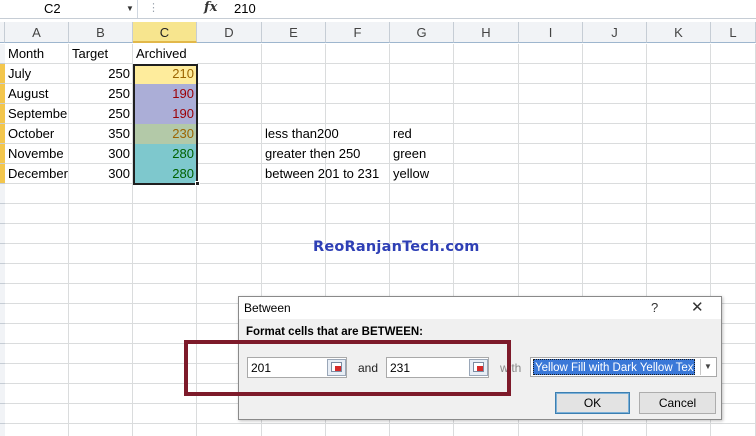  I want to click on cell-g5: red, so click(422, 134).